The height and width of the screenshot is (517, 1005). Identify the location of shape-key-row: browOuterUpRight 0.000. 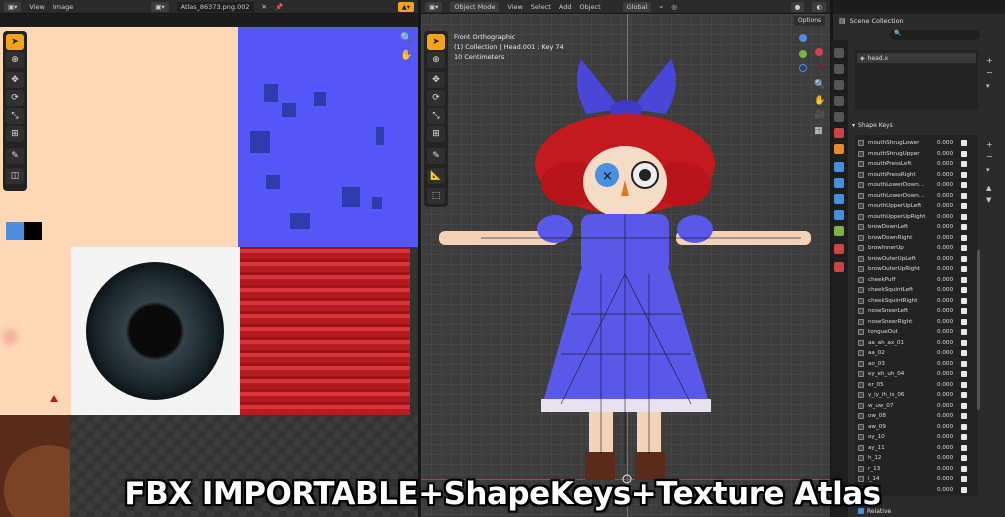
(914, 269).